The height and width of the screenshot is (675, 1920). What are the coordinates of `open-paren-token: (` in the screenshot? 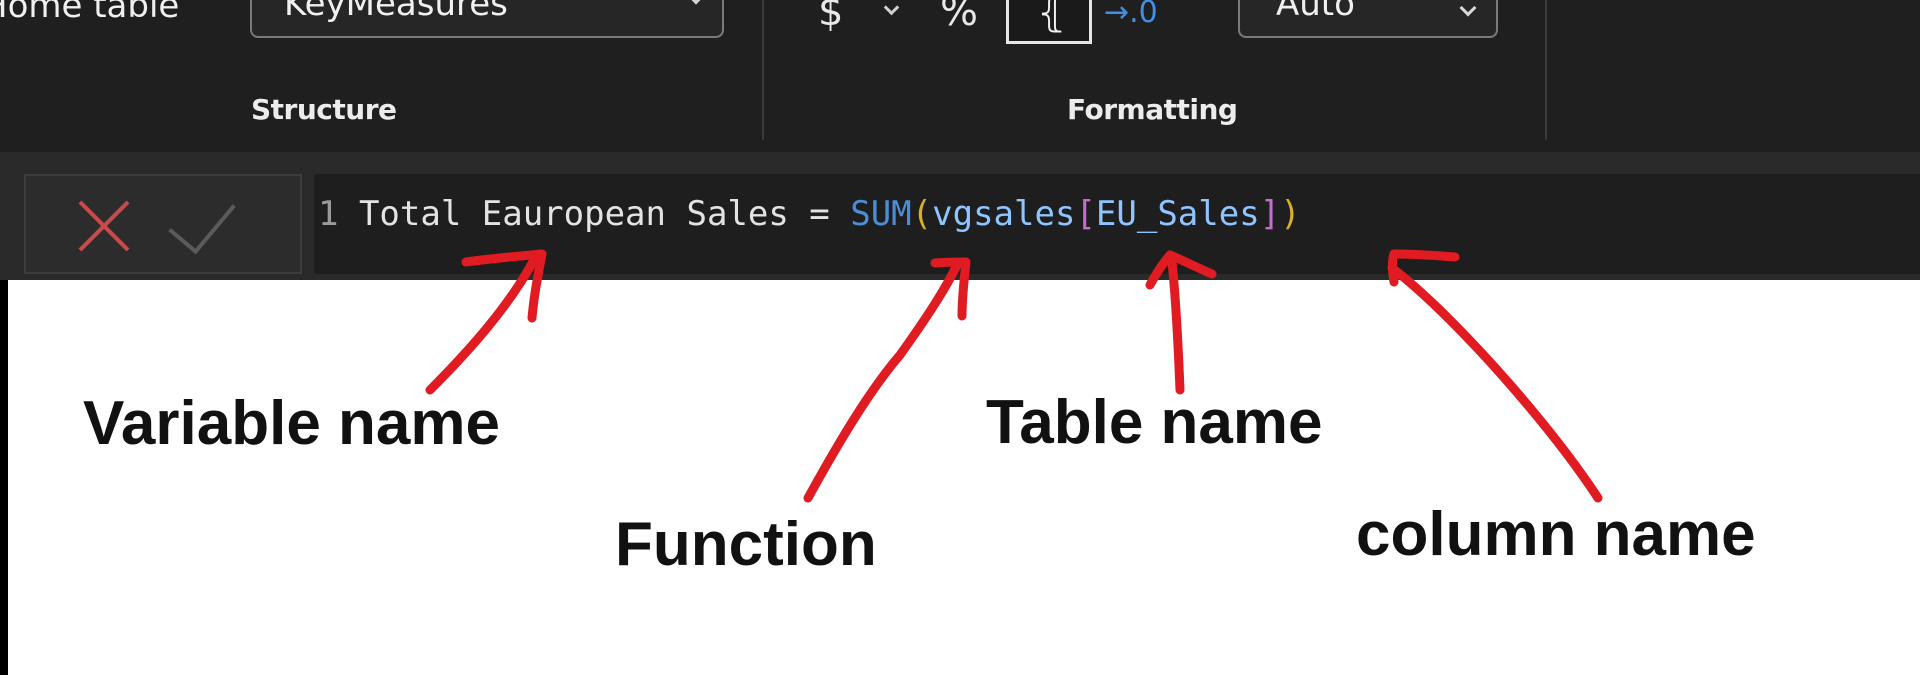 It's located at (922, 214).